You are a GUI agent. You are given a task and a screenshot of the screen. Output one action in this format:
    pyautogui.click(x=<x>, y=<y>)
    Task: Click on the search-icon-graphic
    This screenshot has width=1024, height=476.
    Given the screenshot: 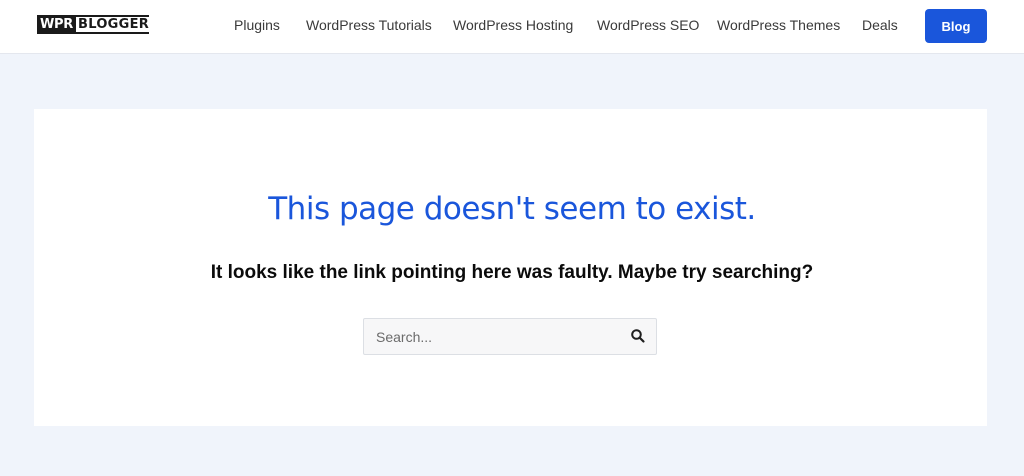 What is the action you would take?
    pyautogui.click(x=638, y=336)
    